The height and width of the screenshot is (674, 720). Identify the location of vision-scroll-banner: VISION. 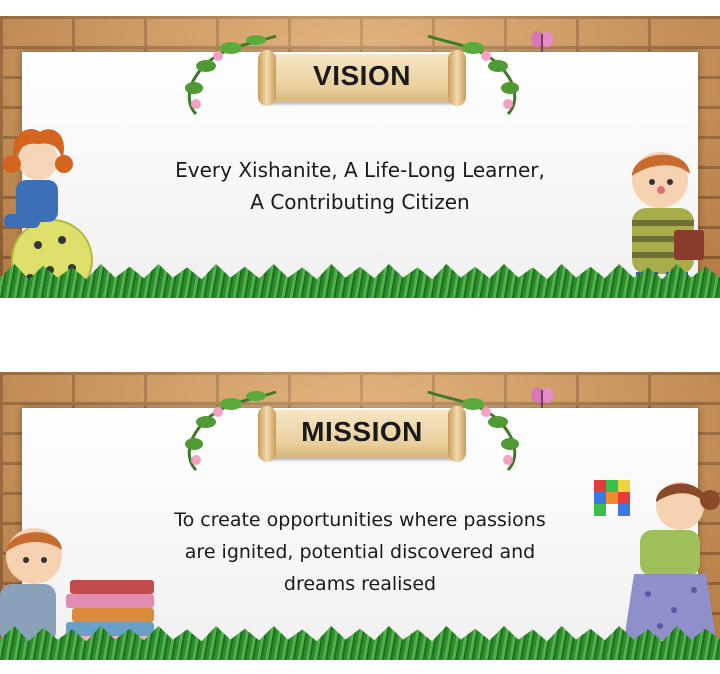
(362, 78).